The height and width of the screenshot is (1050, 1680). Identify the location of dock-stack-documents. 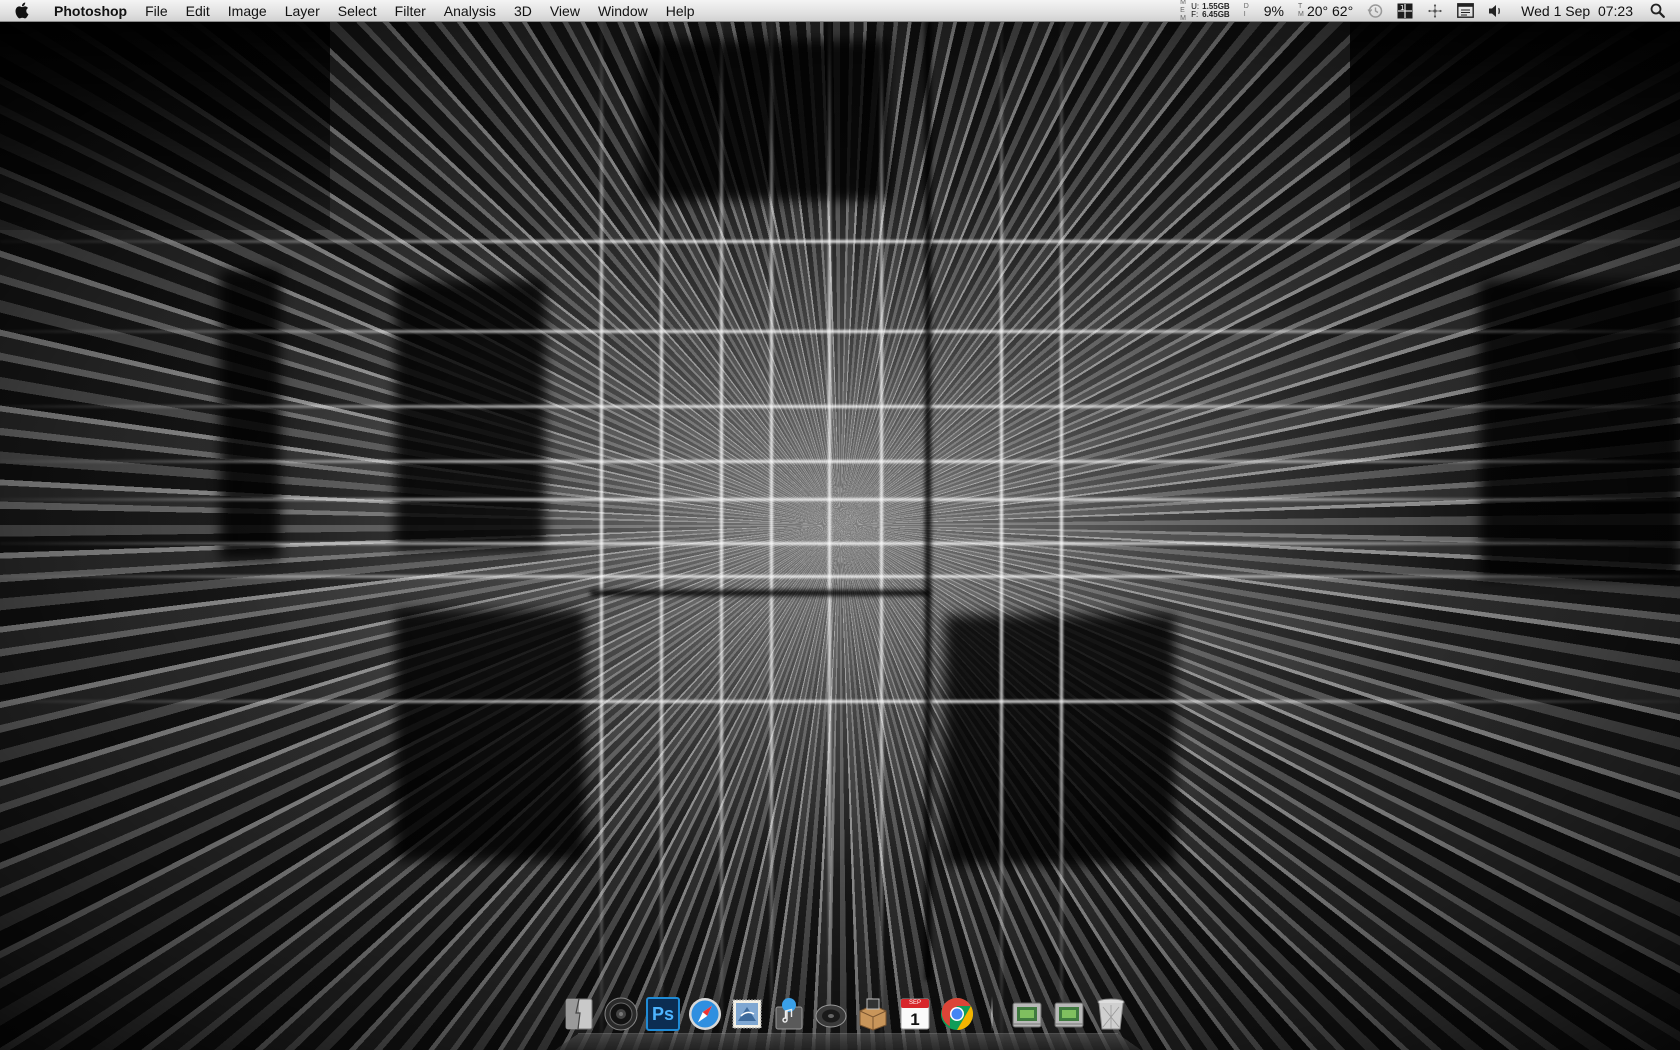
(1069, 1014).